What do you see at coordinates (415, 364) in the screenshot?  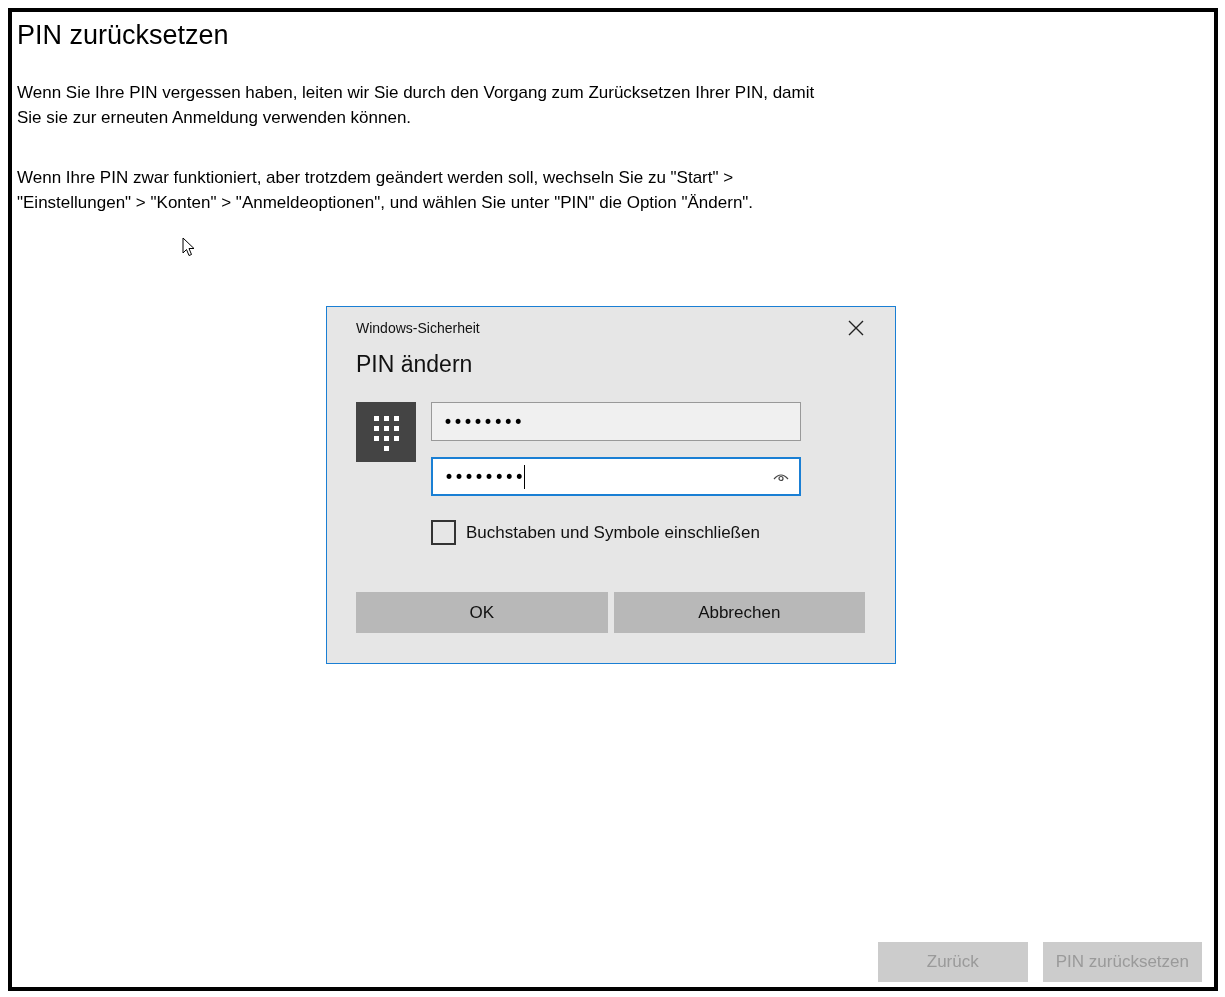 I see `dialog-heading: PIN ändern` at bounding box center [415, 364].